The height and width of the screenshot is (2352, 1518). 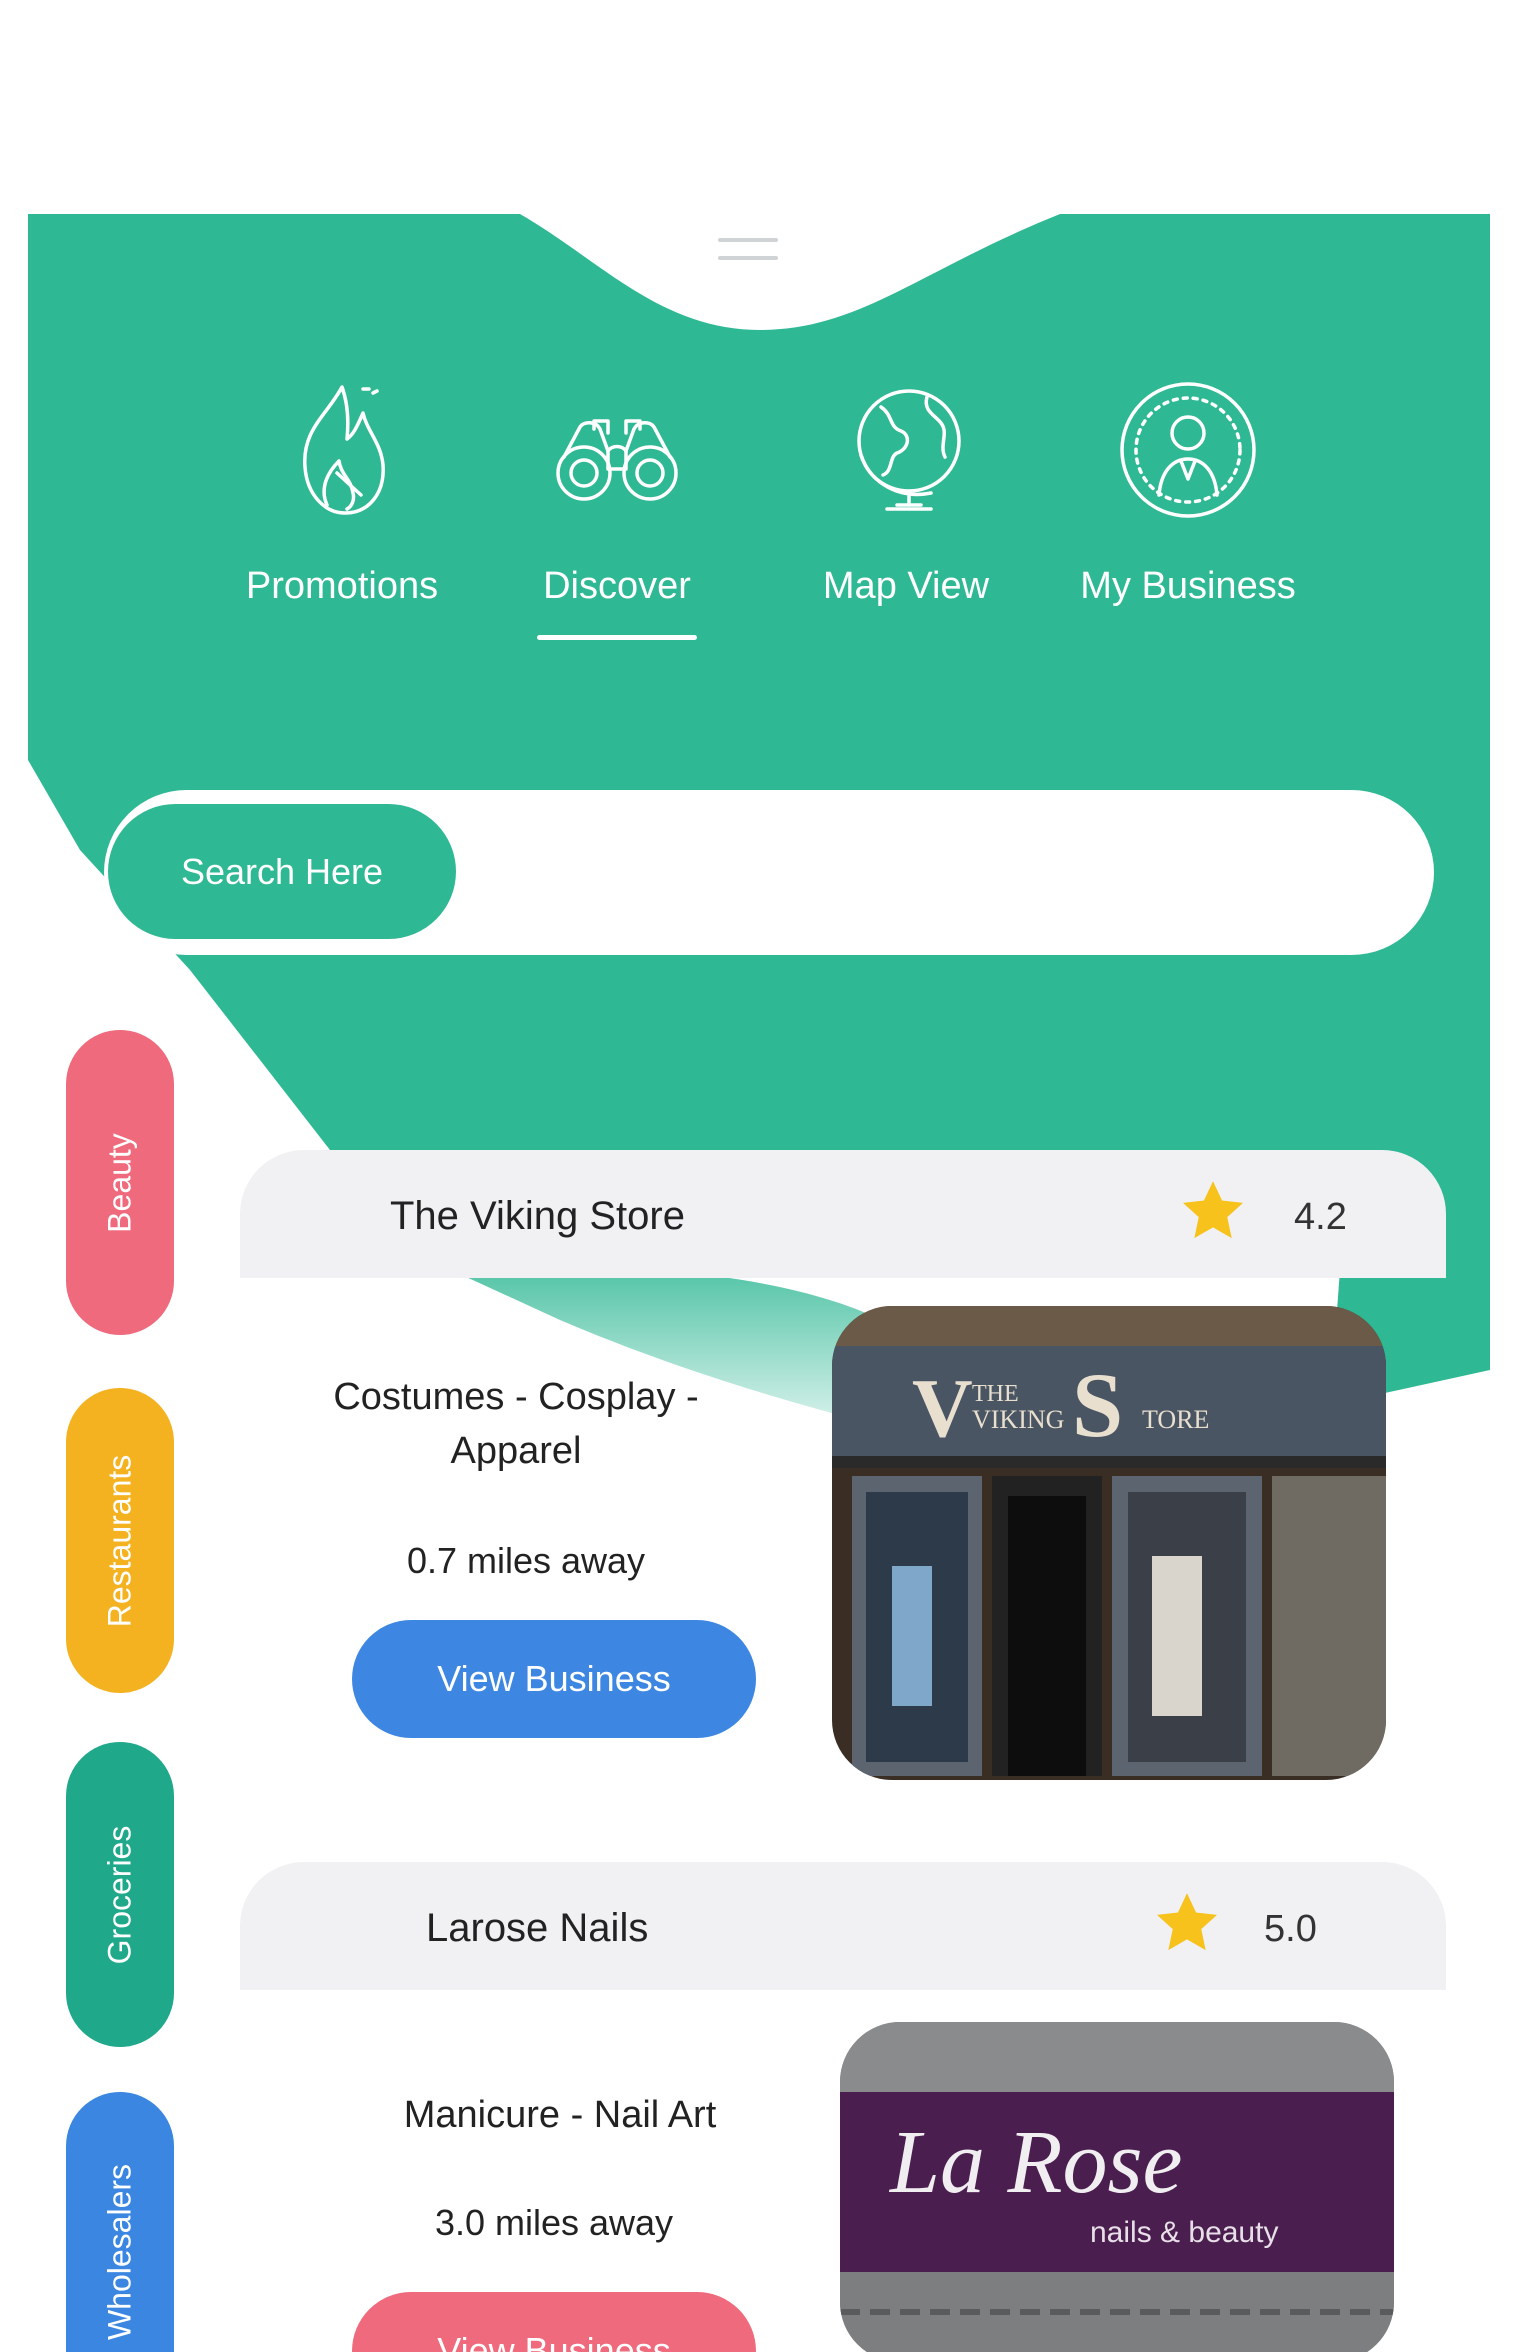 I want to click on storefront-image: V THE VIKING S TORE, so click(x=1109, y=1543).